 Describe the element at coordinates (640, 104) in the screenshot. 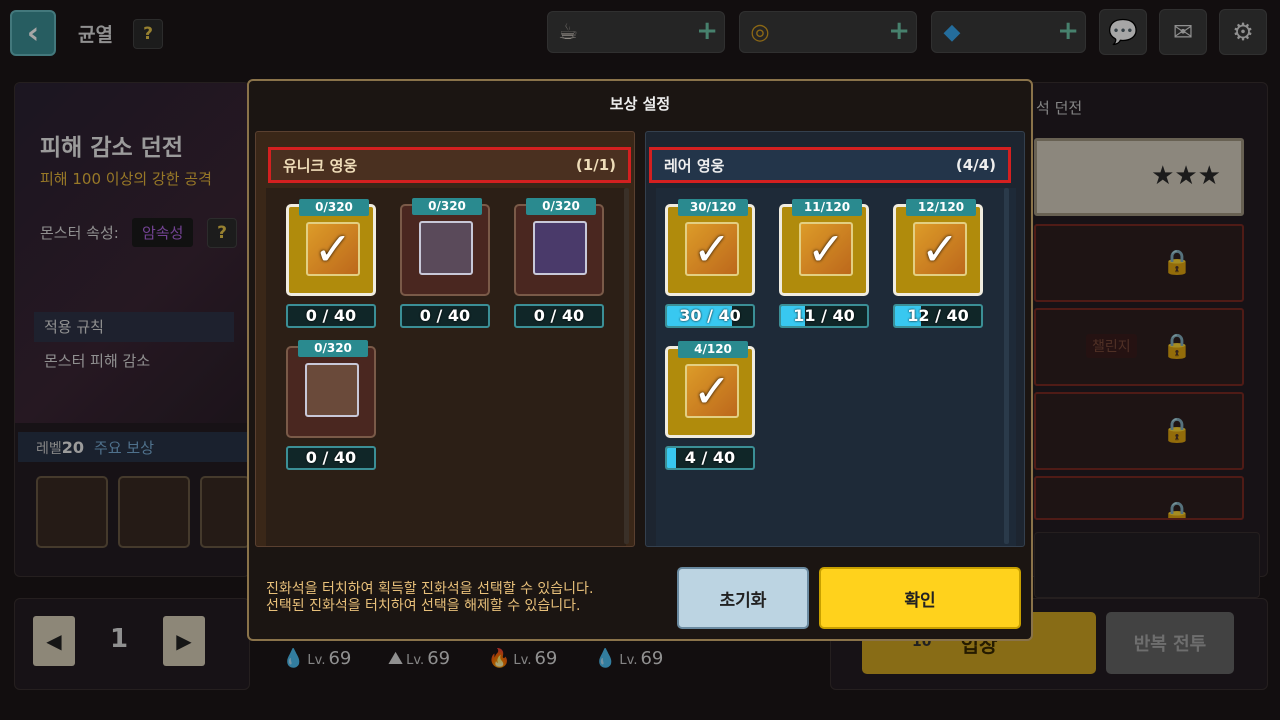

I see `modal-title: 보상 설정` at that location.